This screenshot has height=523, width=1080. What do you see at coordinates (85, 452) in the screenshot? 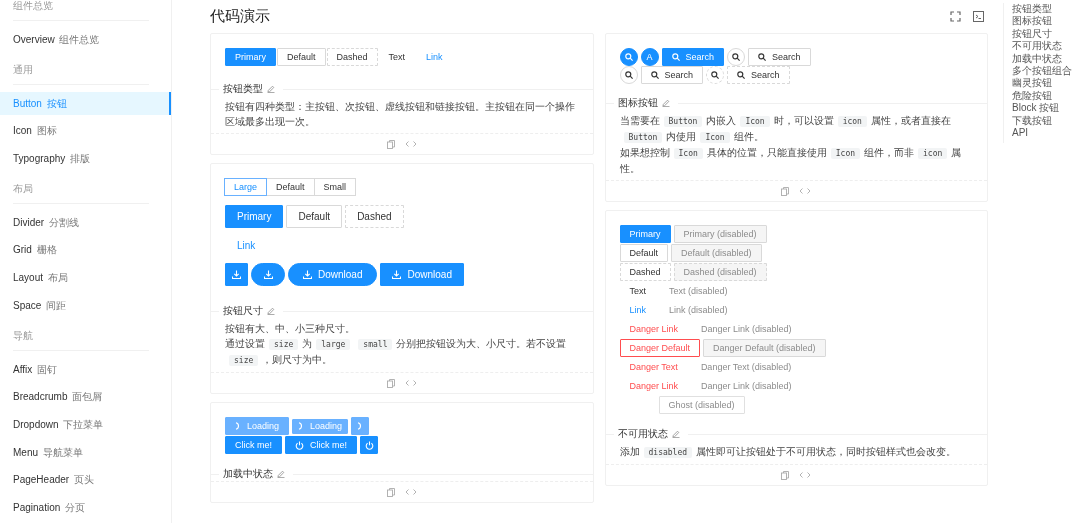
I see `menu-item: Menu 导航菜单` at bounding box center [85, 452].